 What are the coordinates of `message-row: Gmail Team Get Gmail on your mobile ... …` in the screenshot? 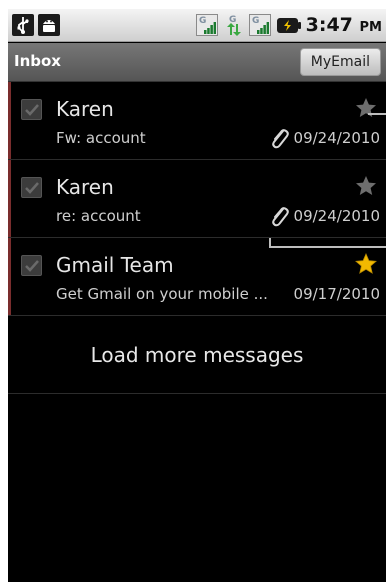 It's located at (197, 277).